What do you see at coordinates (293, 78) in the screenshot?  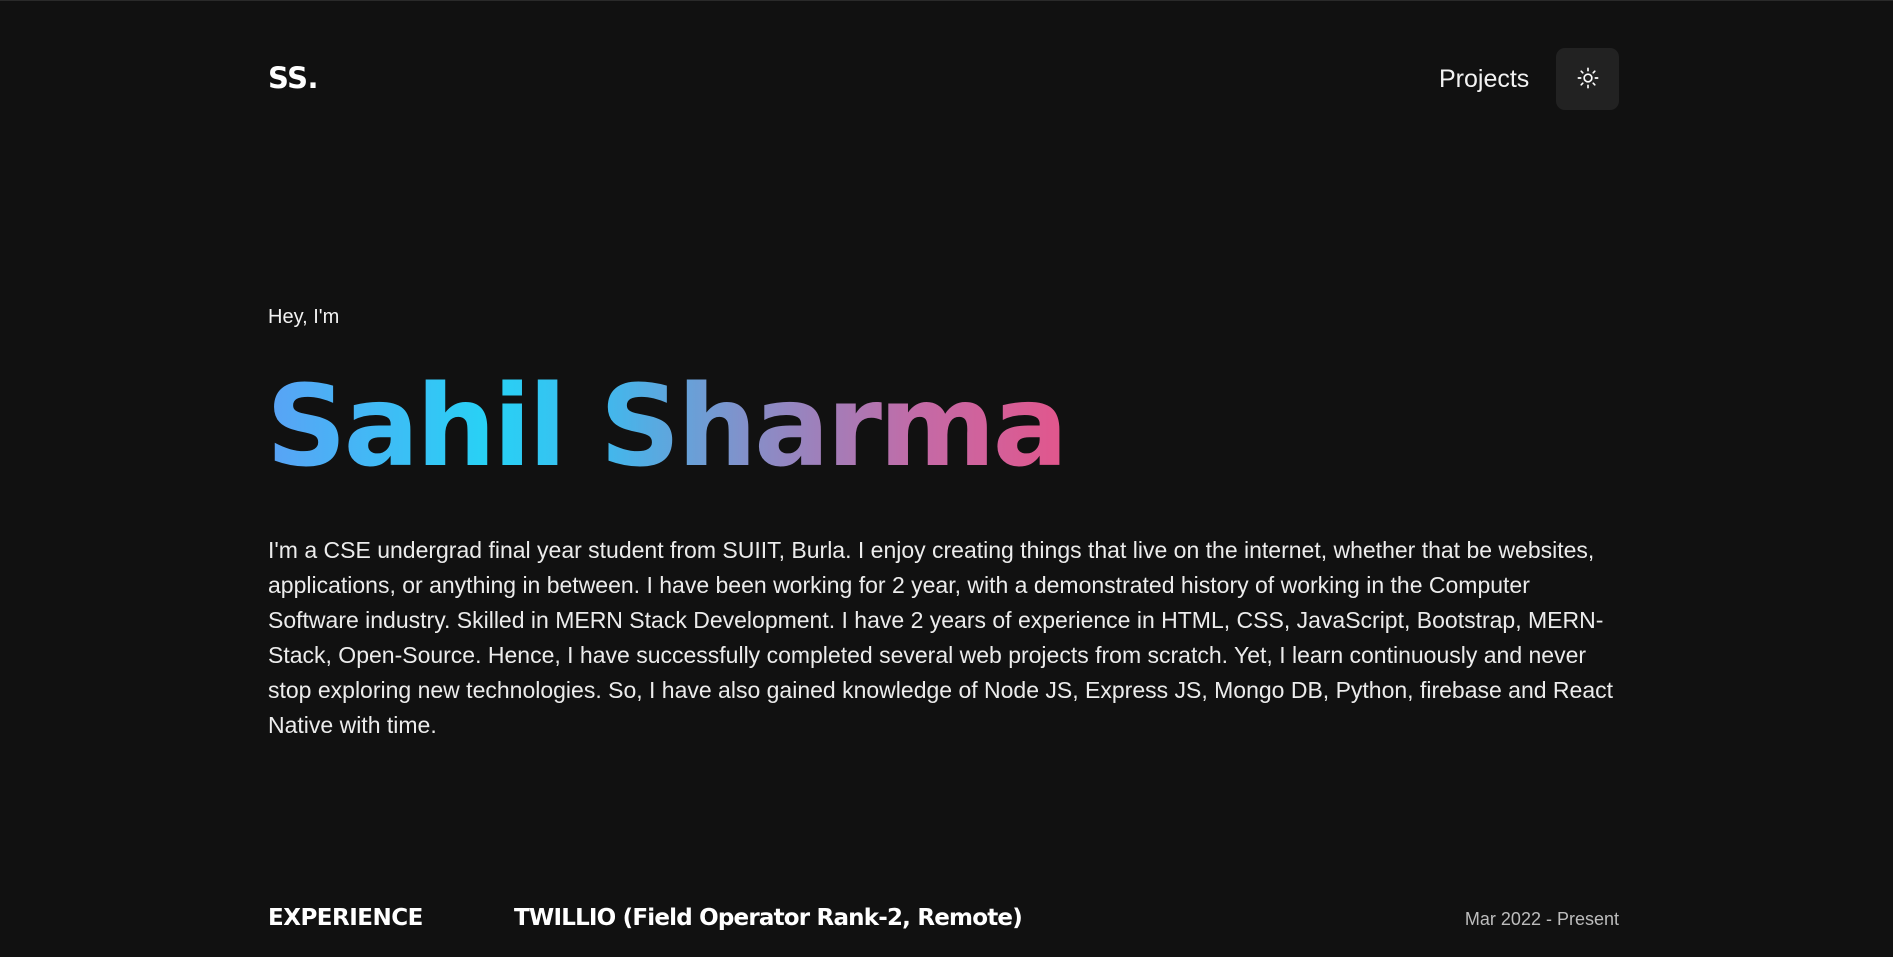 I see `site-logo: SS.` at bounding box center [293, 78].